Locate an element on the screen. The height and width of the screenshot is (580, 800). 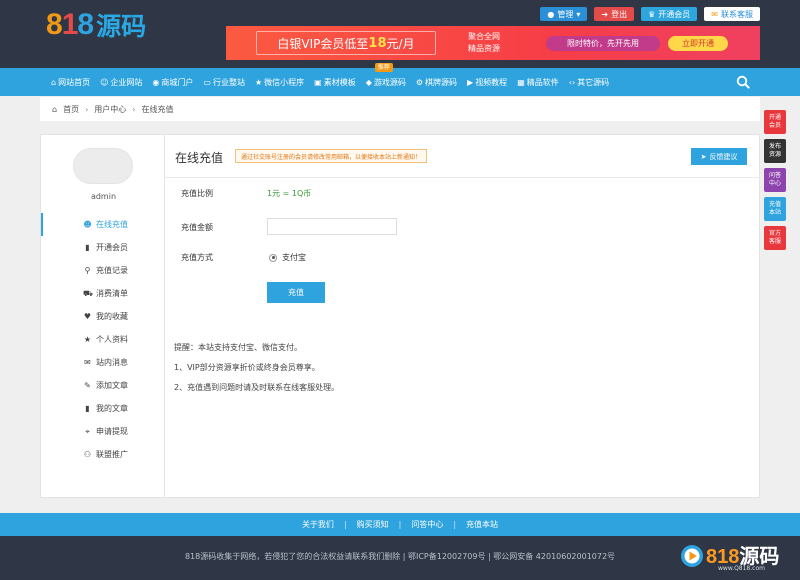
cart-icon: ⛟ is located at coordinates (88, 293).